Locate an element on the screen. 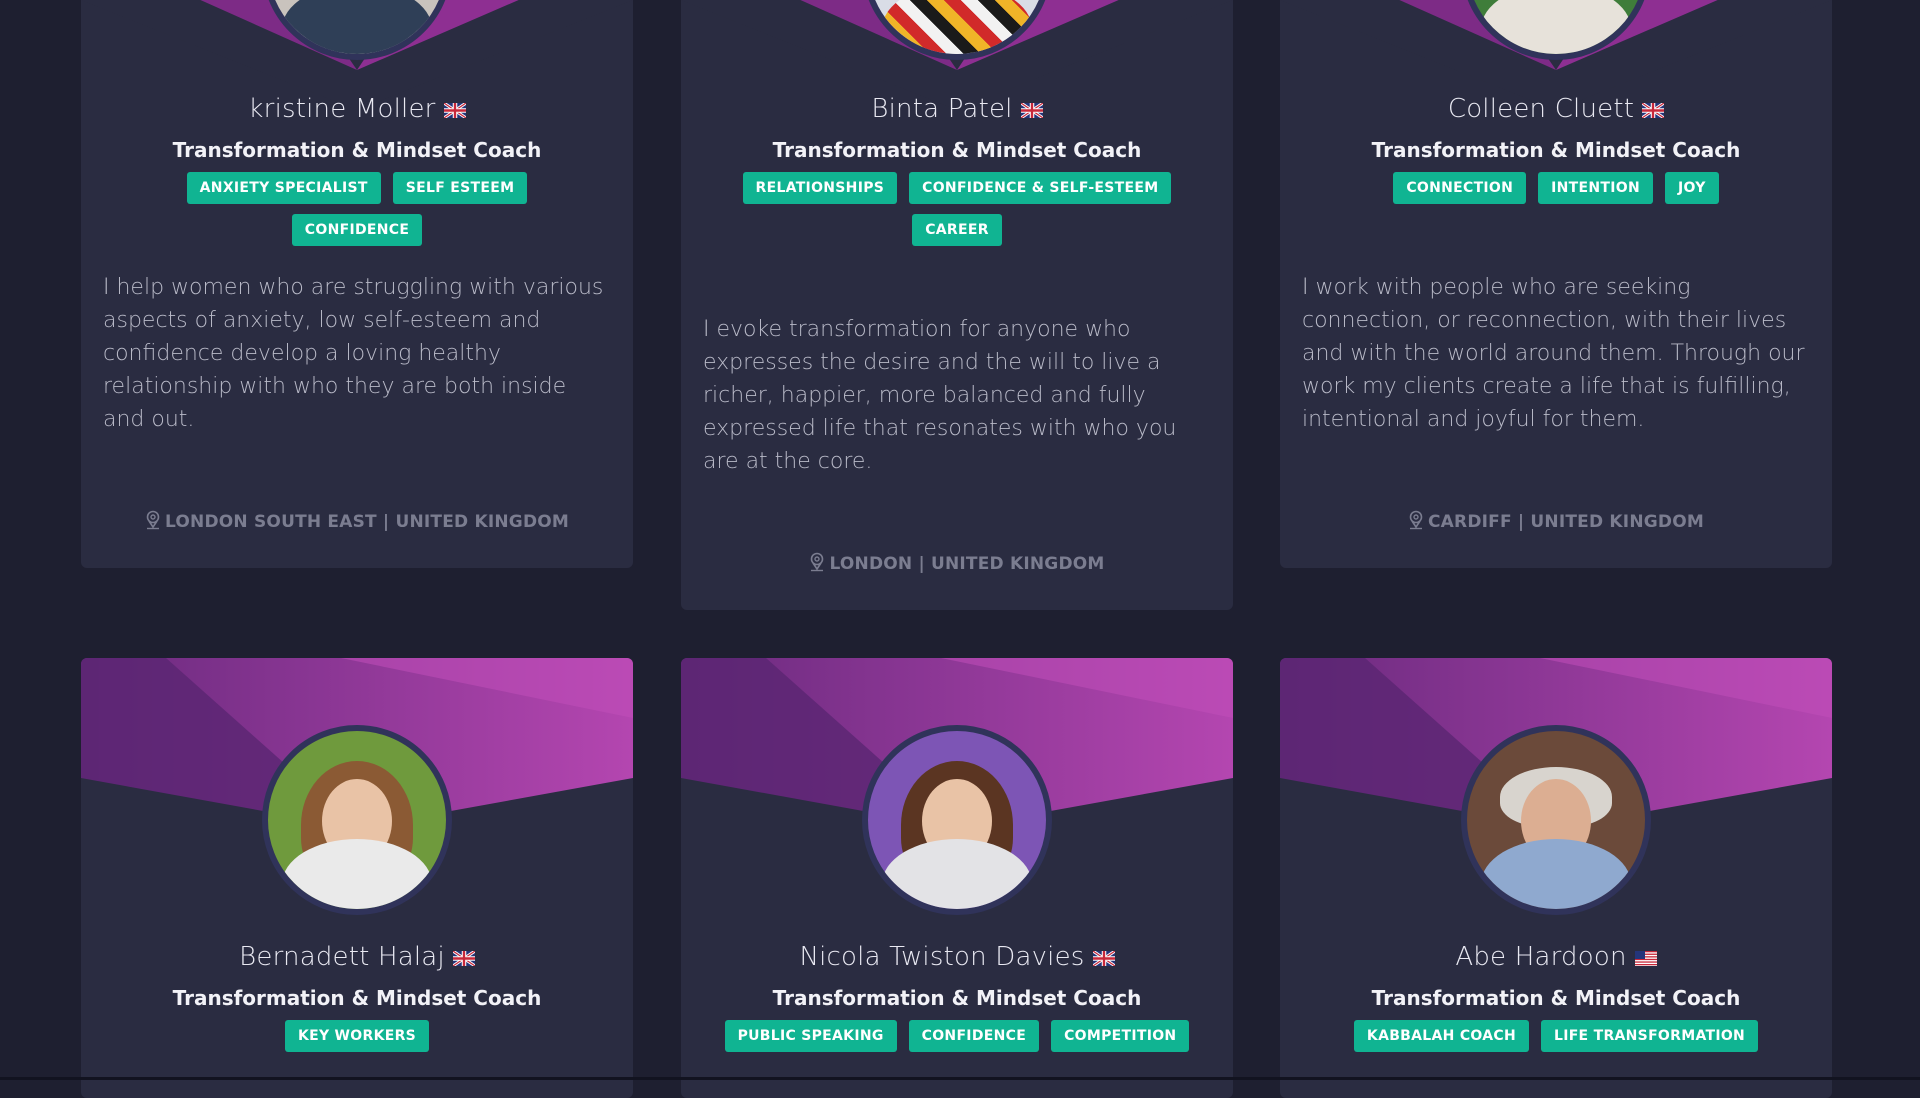  tag-badge: COMPETITION is located at coordinates (1120, 1036).